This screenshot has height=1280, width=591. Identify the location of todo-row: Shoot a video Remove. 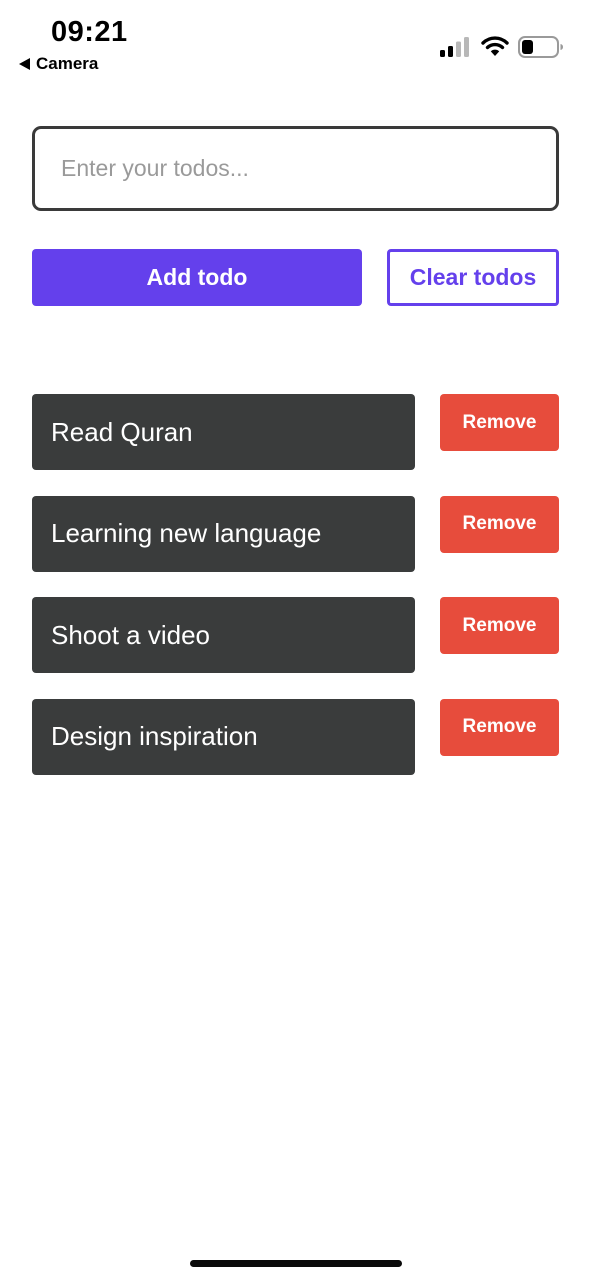
(295, 635).